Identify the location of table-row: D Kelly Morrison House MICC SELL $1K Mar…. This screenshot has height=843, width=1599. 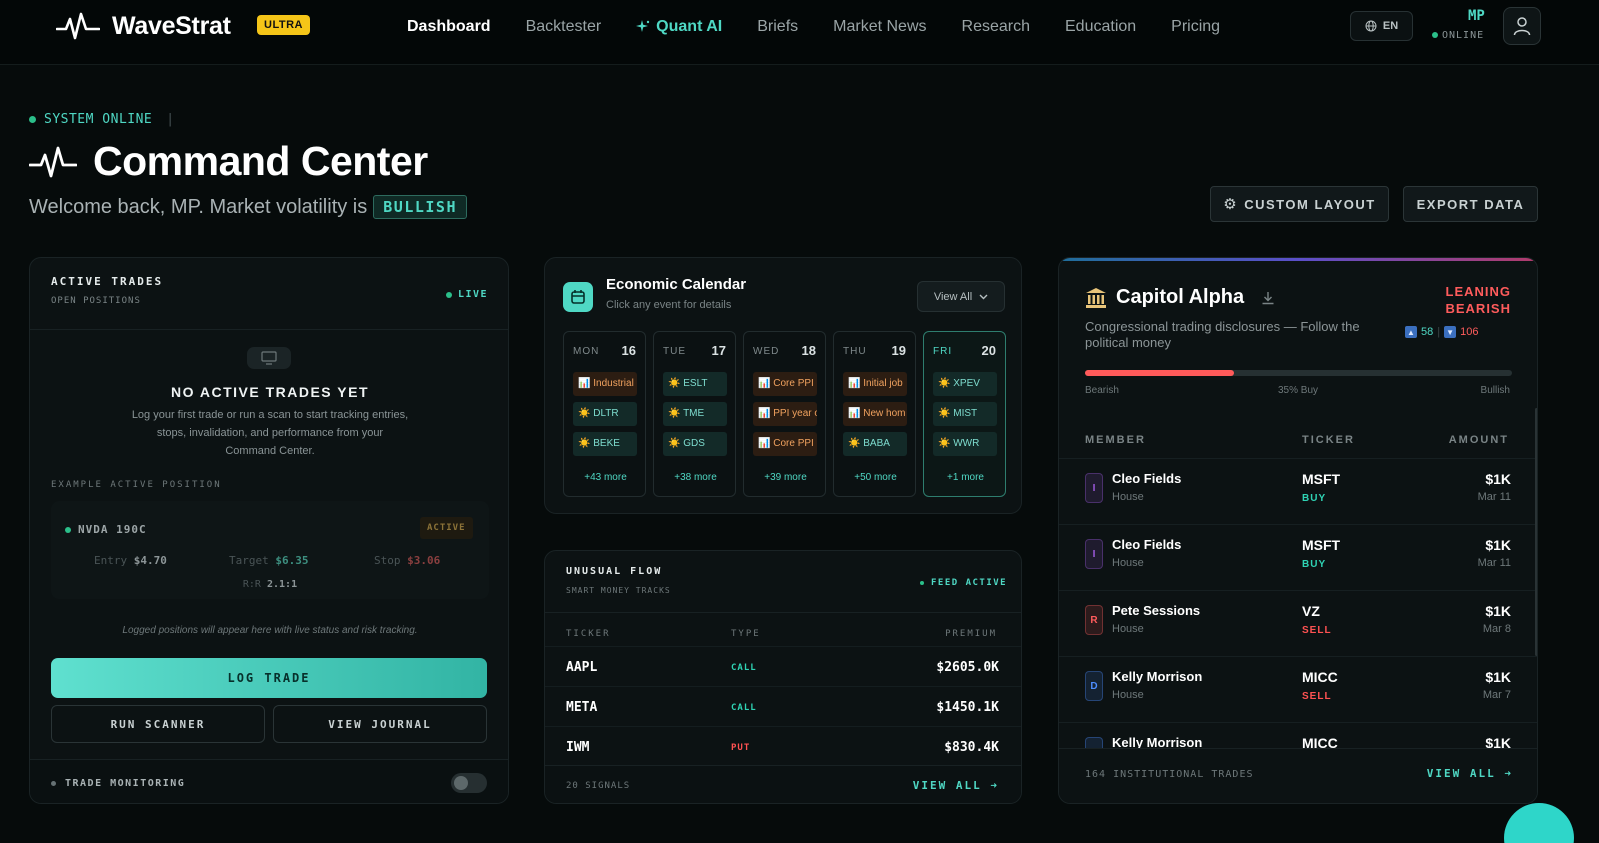
(1298, 689).